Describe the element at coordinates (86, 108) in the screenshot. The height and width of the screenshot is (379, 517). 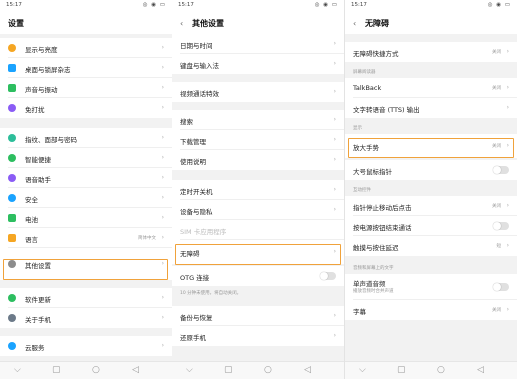
I see `settings-item-dnd: 免打扰 ›` at that location.